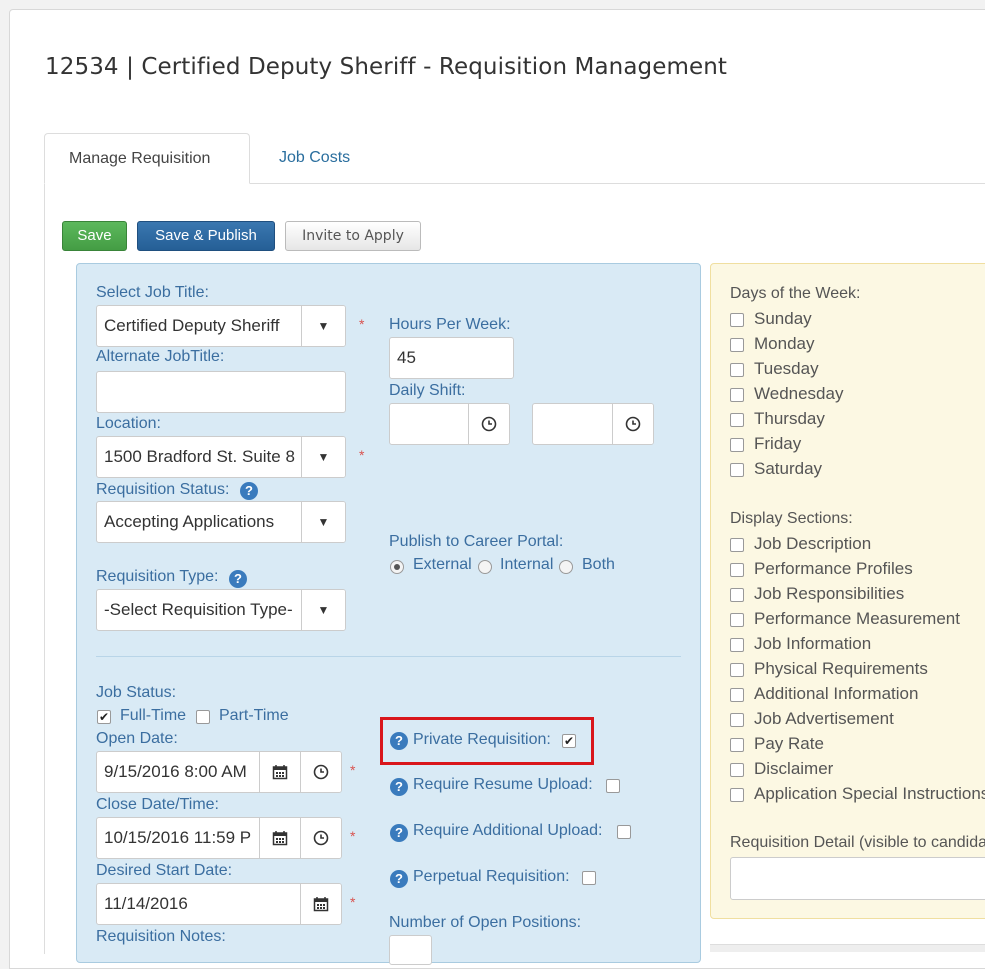 The image size is (985, 969). What do you see at coordinates (147, 158) in the screenshot?
I see `tab-manage-requisition: Manage Requisition` at bounding box center [147, 158].